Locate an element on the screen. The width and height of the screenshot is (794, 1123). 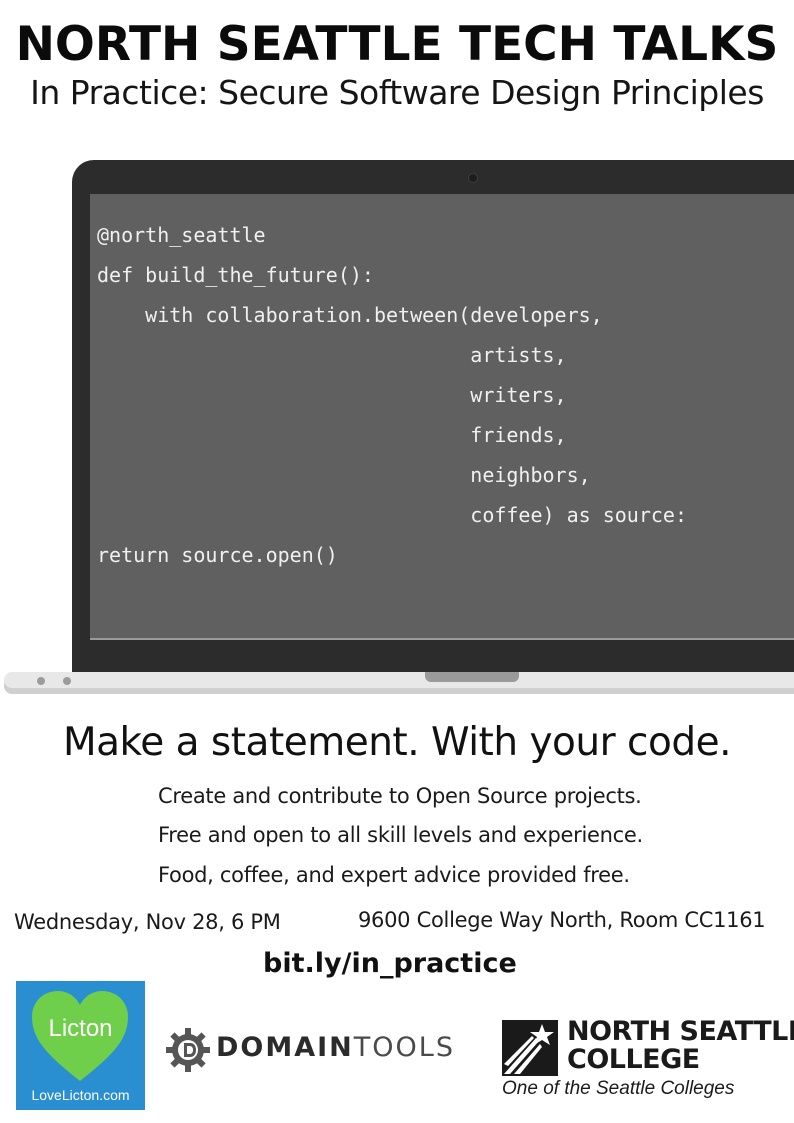
licton-logo: Licton LoveLicton.com is located at coordinates (80, 1045).